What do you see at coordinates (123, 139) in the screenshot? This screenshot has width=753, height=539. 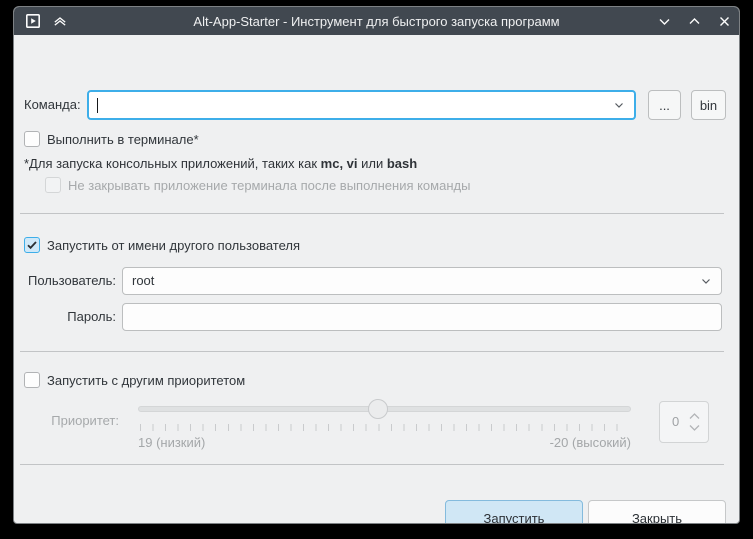 I see `terminal-checkbox-label: Выполнить в терминале*` at bounding box center [123, 139].